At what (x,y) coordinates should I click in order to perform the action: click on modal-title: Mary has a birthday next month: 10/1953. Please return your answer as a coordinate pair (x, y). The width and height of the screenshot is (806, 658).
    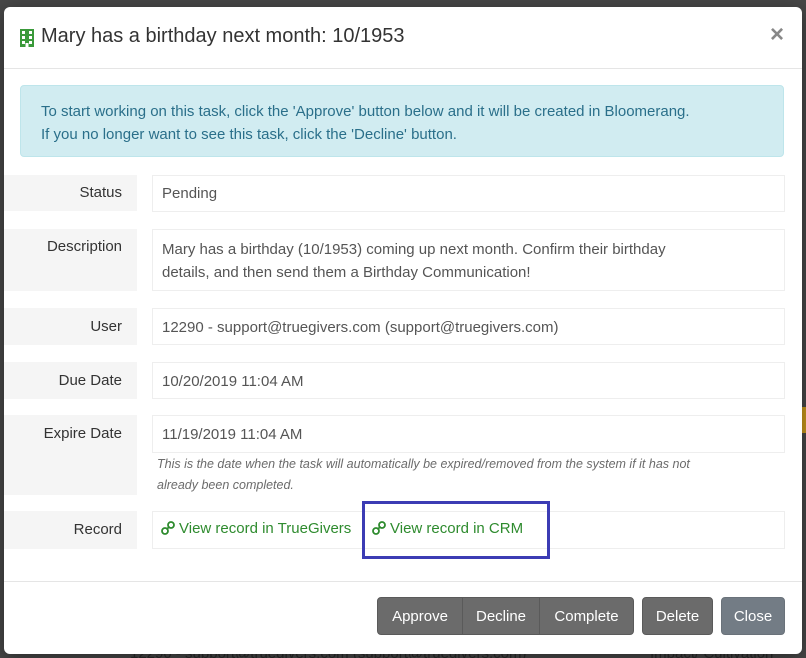
    Looking at the image, I should click on (223, 36).